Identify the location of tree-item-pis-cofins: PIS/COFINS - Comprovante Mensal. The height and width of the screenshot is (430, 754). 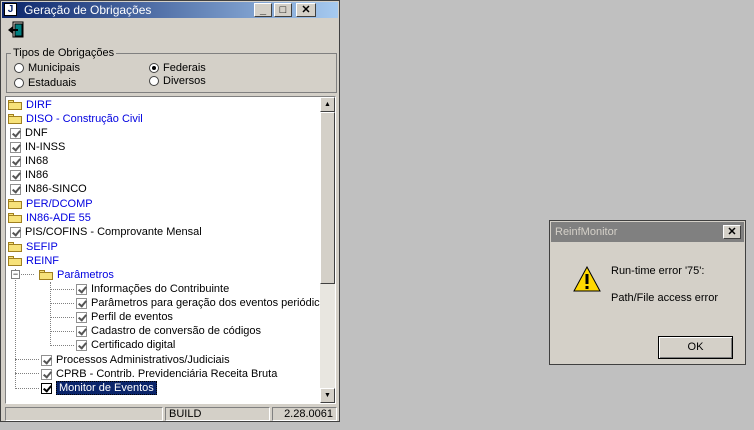
(106, 232).